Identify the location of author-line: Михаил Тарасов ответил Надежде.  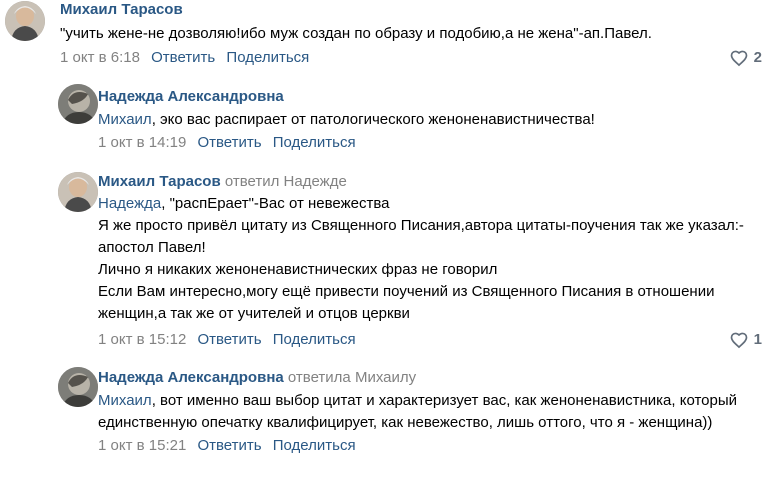
(430, 182).